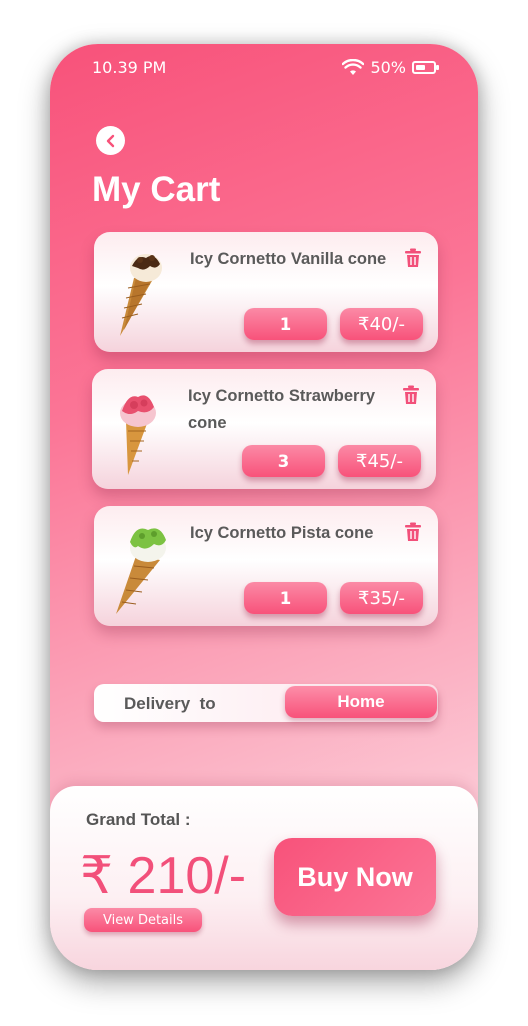  What do you see at coordinates (288, 259) in the screenshot?
I see `item-name: Icy Cornetto Vanilla cone` at bounding box center [288, 259].